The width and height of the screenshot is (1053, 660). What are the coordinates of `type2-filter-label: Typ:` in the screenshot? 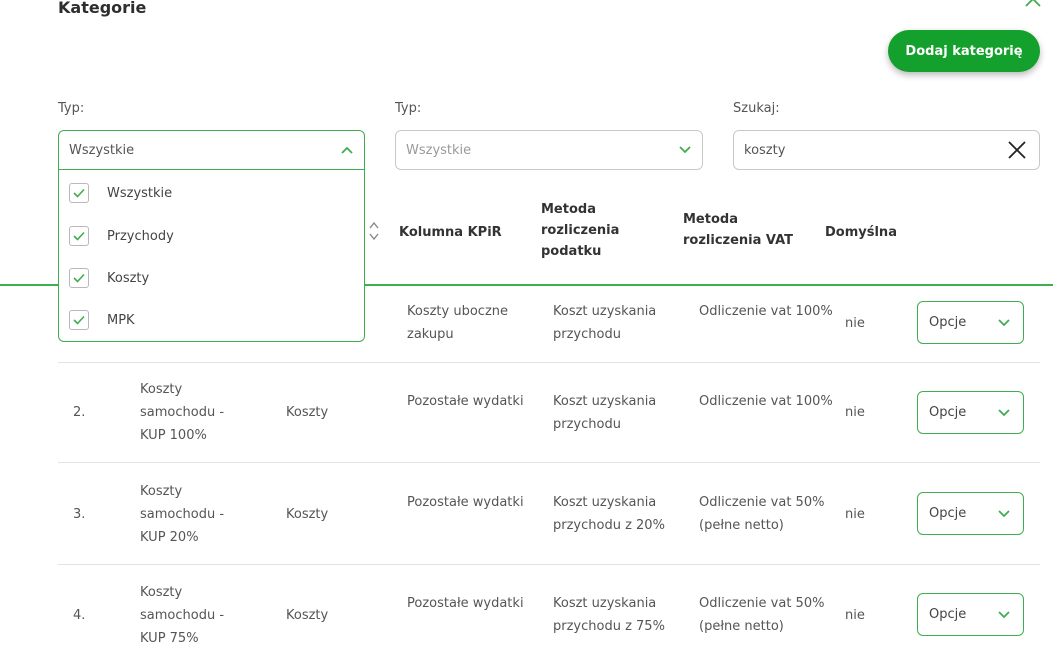 It's located at (408, 108).